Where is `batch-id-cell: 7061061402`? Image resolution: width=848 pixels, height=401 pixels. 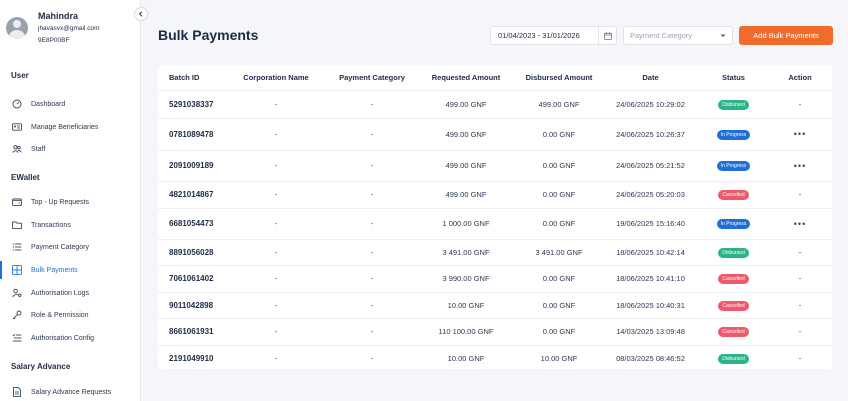 batch-id-cell: 7061061402 is located at coordinates (191, 278).